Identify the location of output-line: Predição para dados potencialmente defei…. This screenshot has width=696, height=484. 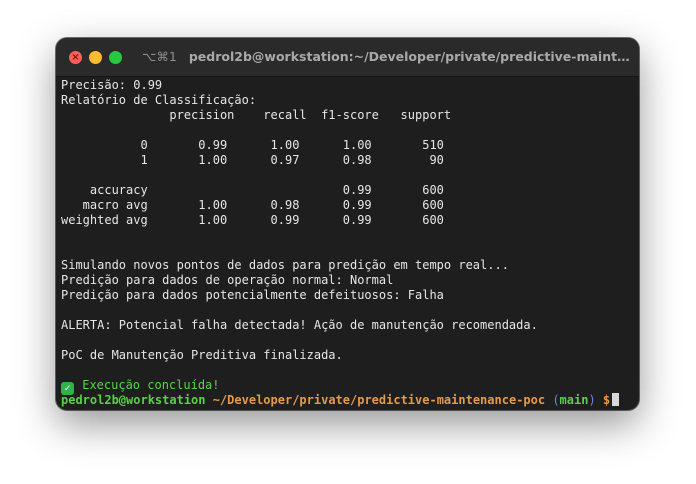
(252, 295).